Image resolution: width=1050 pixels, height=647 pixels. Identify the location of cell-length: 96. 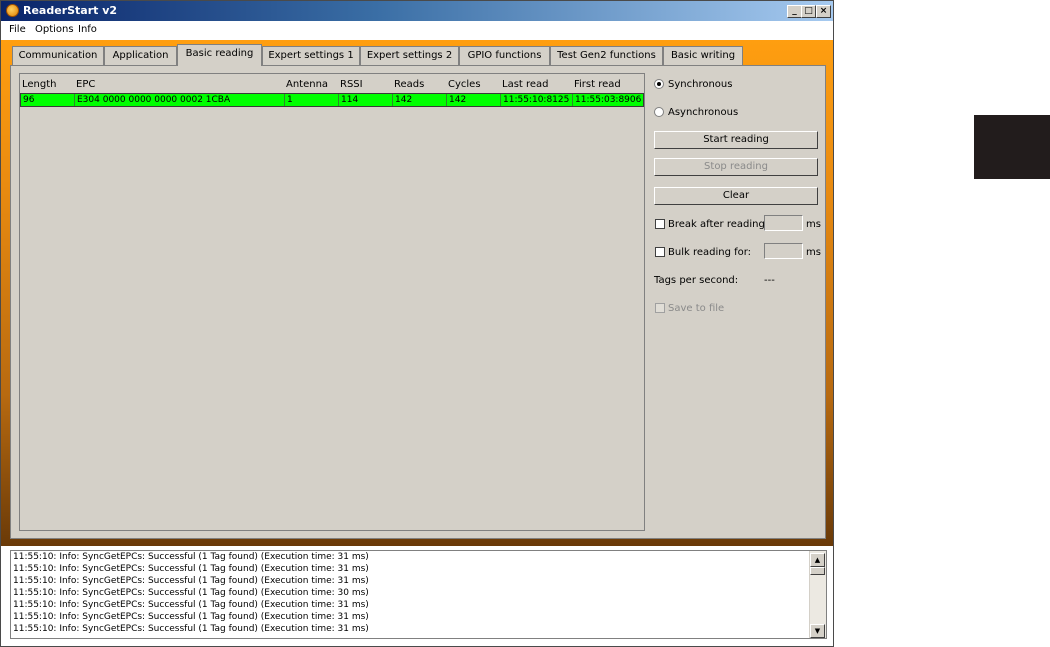
(48, 100).